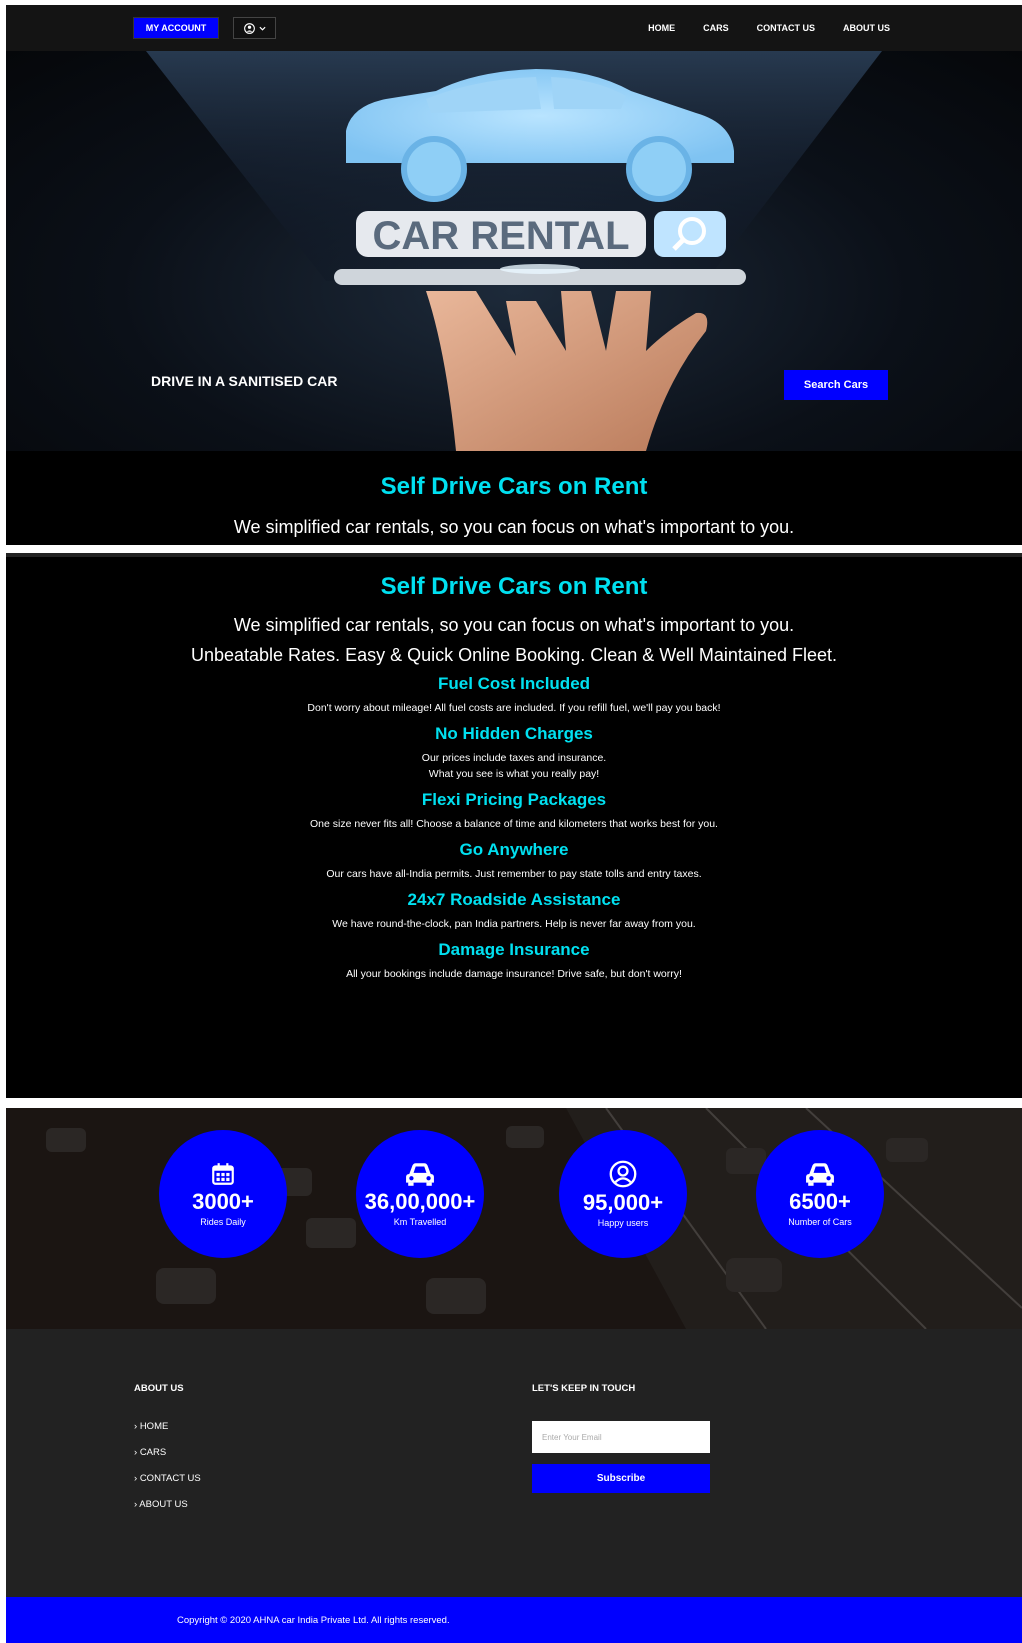 The height and width of the screenshot is (1643, 1022). I want to click on hero-tagline: DRIVE IN A SANITISED CAR, so click(244, 381).